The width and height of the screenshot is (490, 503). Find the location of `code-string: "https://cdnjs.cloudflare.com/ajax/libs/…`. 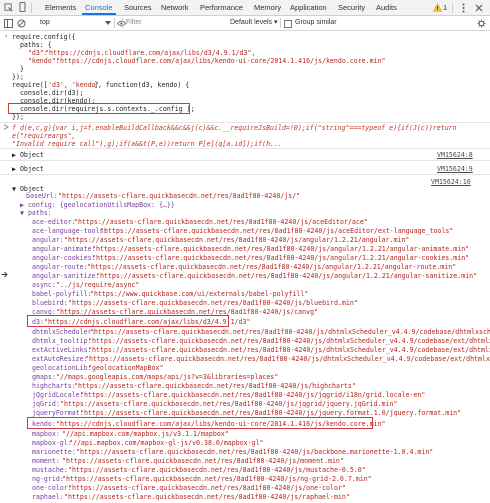

code-string: "https://cdnjs.cloudflare.com/ajax/libs/… is located at coordinates (150, 53).